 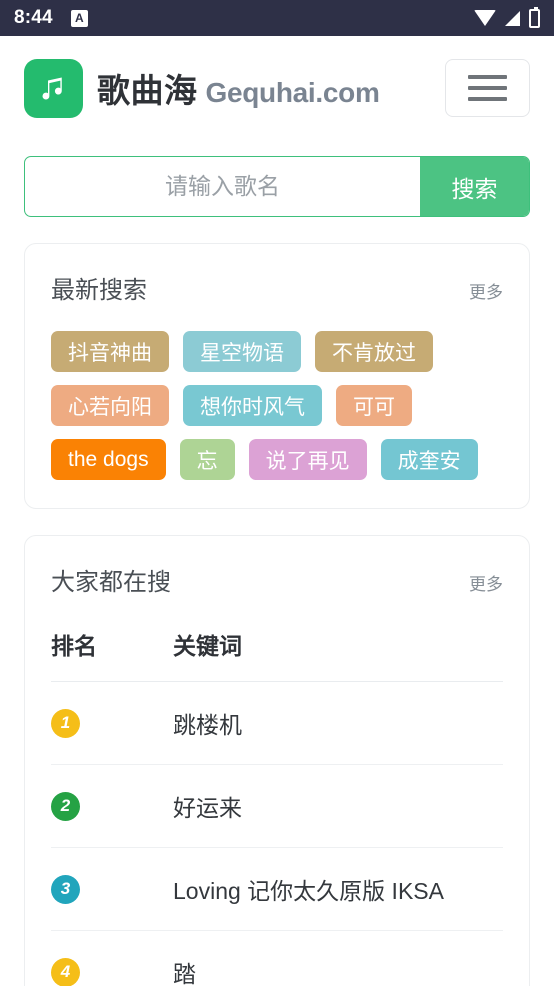 What do you see at coordinates (112, 958) in the screenshot?
I see `rank-cell: 4` at bounding box center [112, 958].